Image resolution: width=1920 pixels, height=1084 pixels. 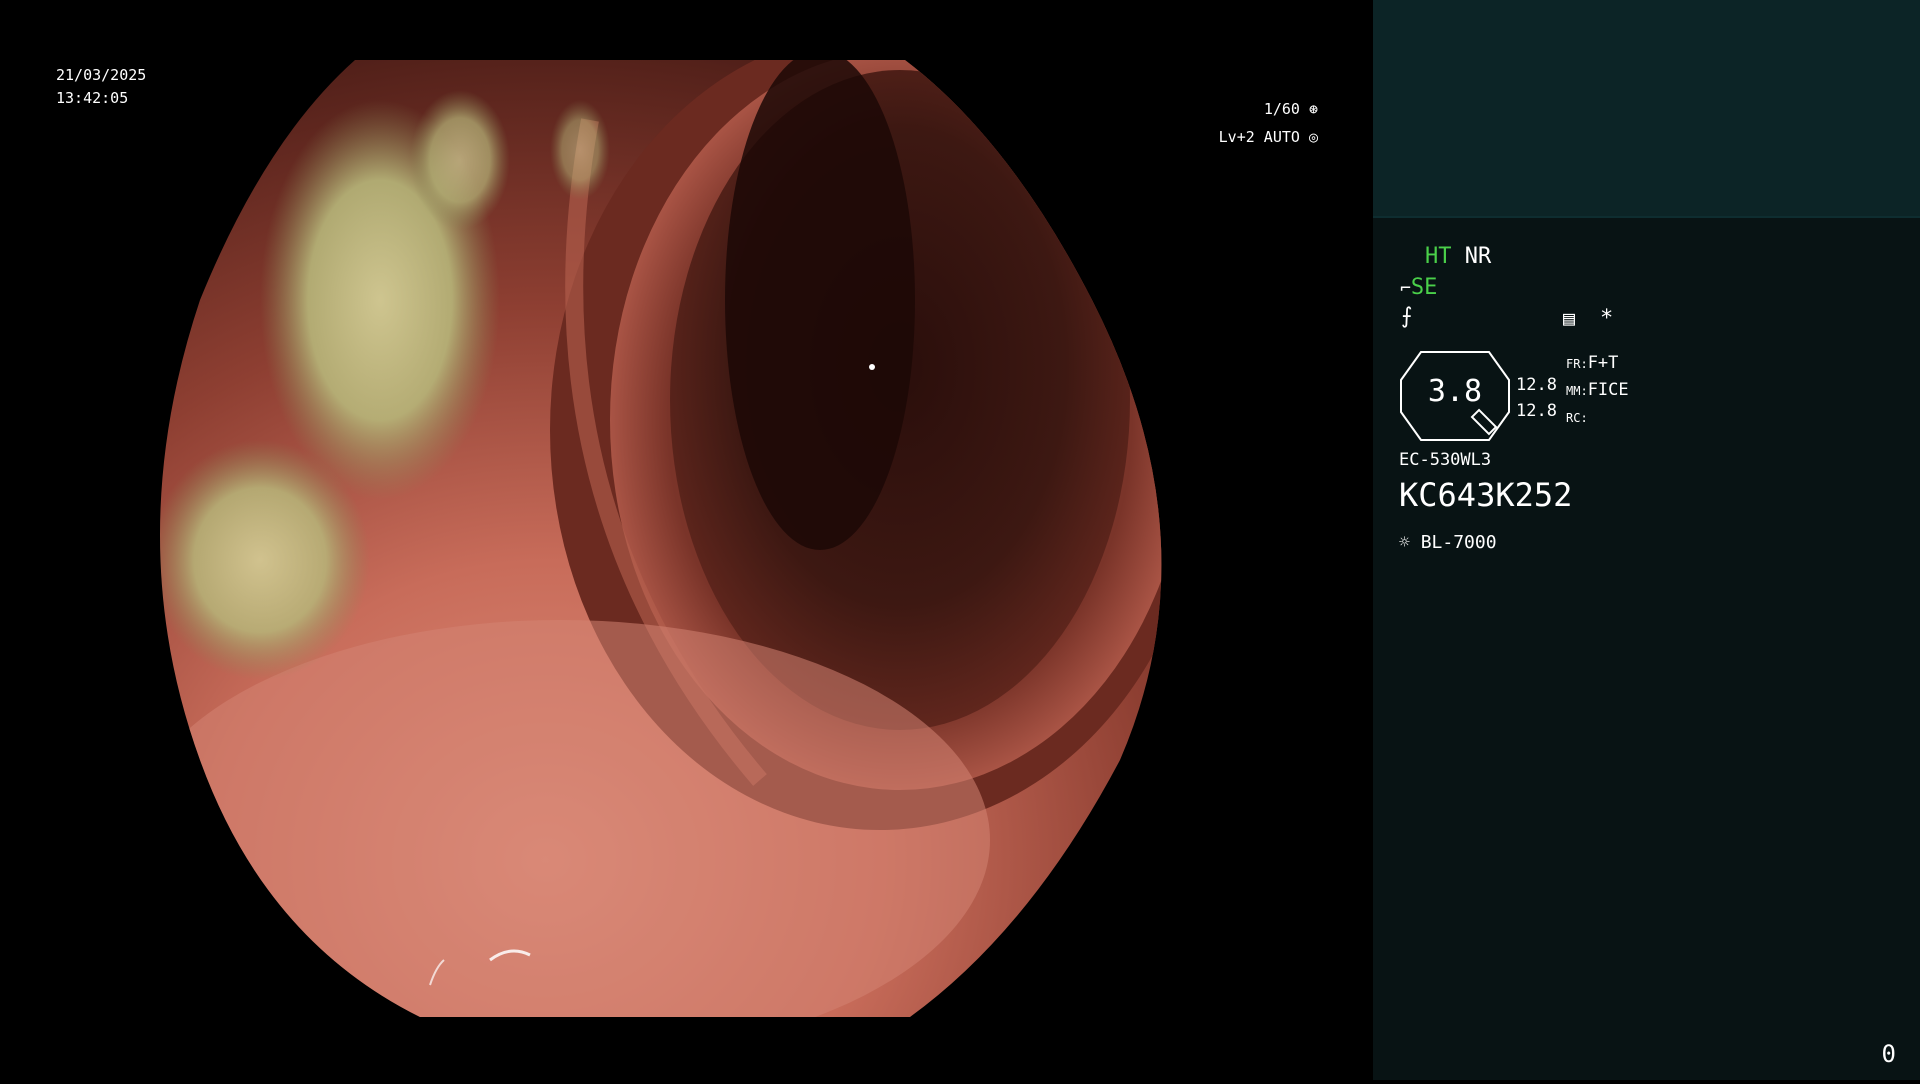 I want to click on scope-model: EC-530WL3, so click(x=1445, y=460).